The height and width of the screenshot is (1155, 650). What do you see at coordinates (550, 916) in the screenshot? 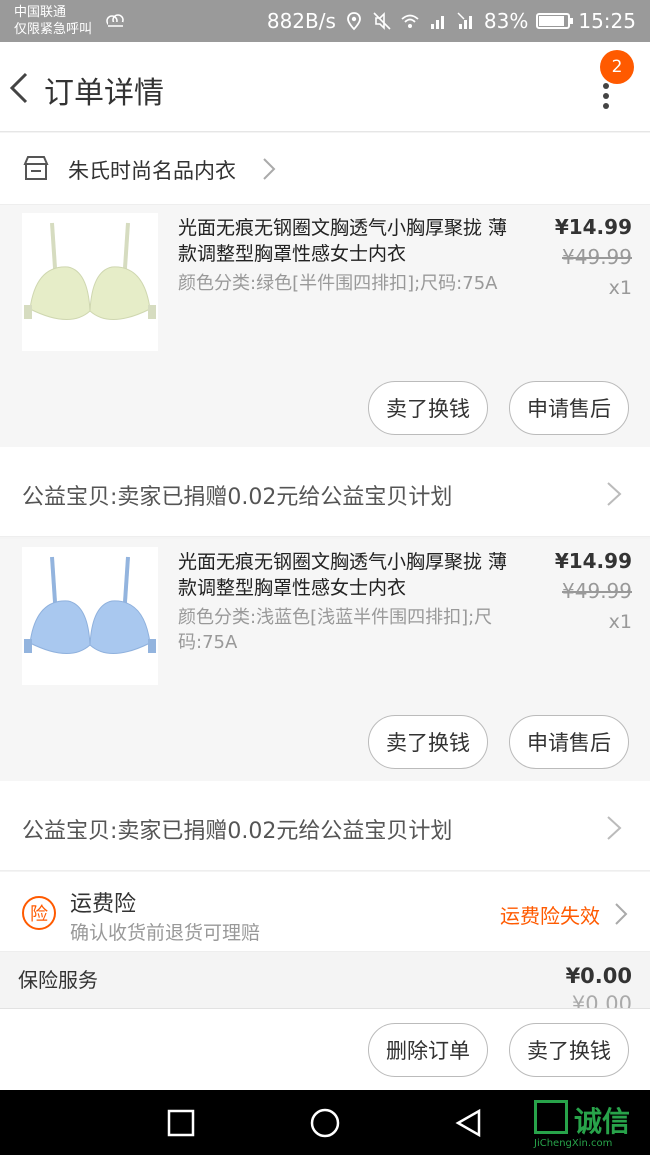
I see `insurance-status: 运费险失效` at bounding box center [550, 916].